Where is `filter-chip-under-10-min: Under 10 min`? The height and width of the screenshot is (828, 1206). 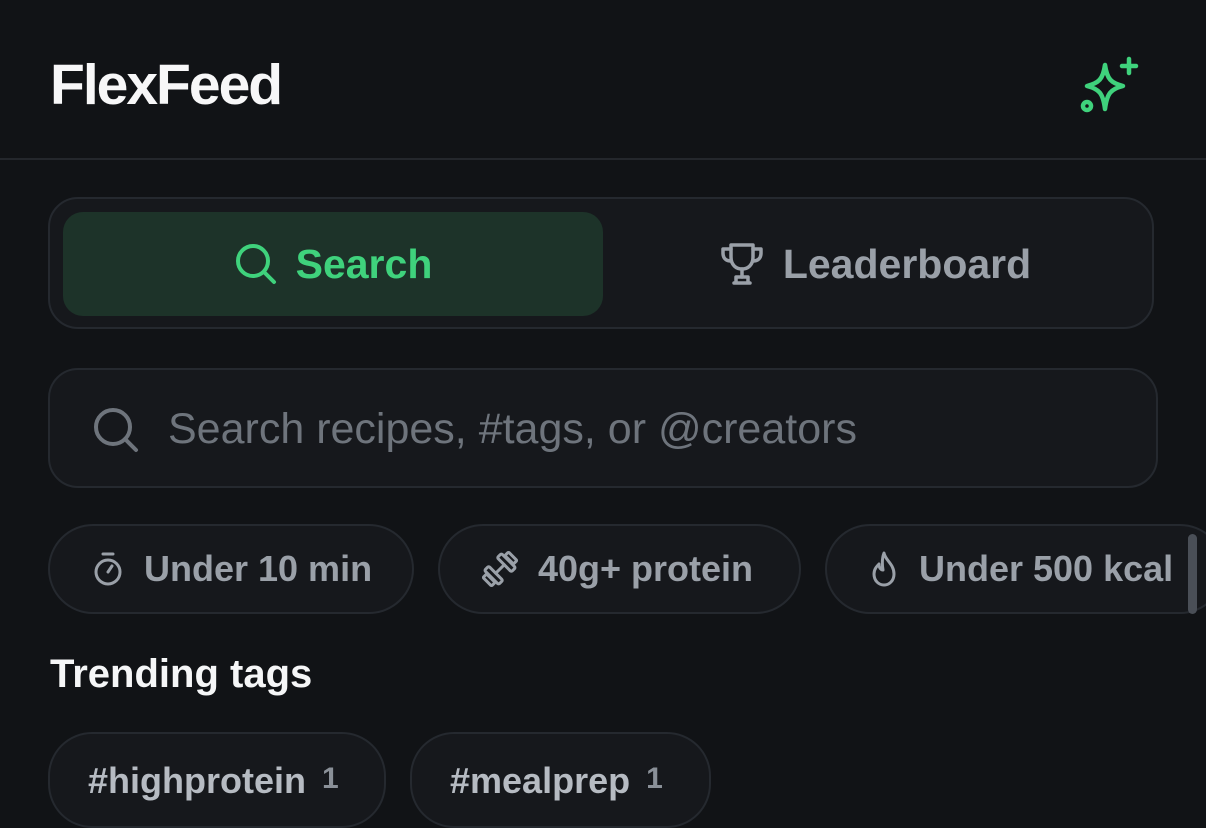
filter-chip-under-10-min: Under 10 min is located at coordinates (231, 569).